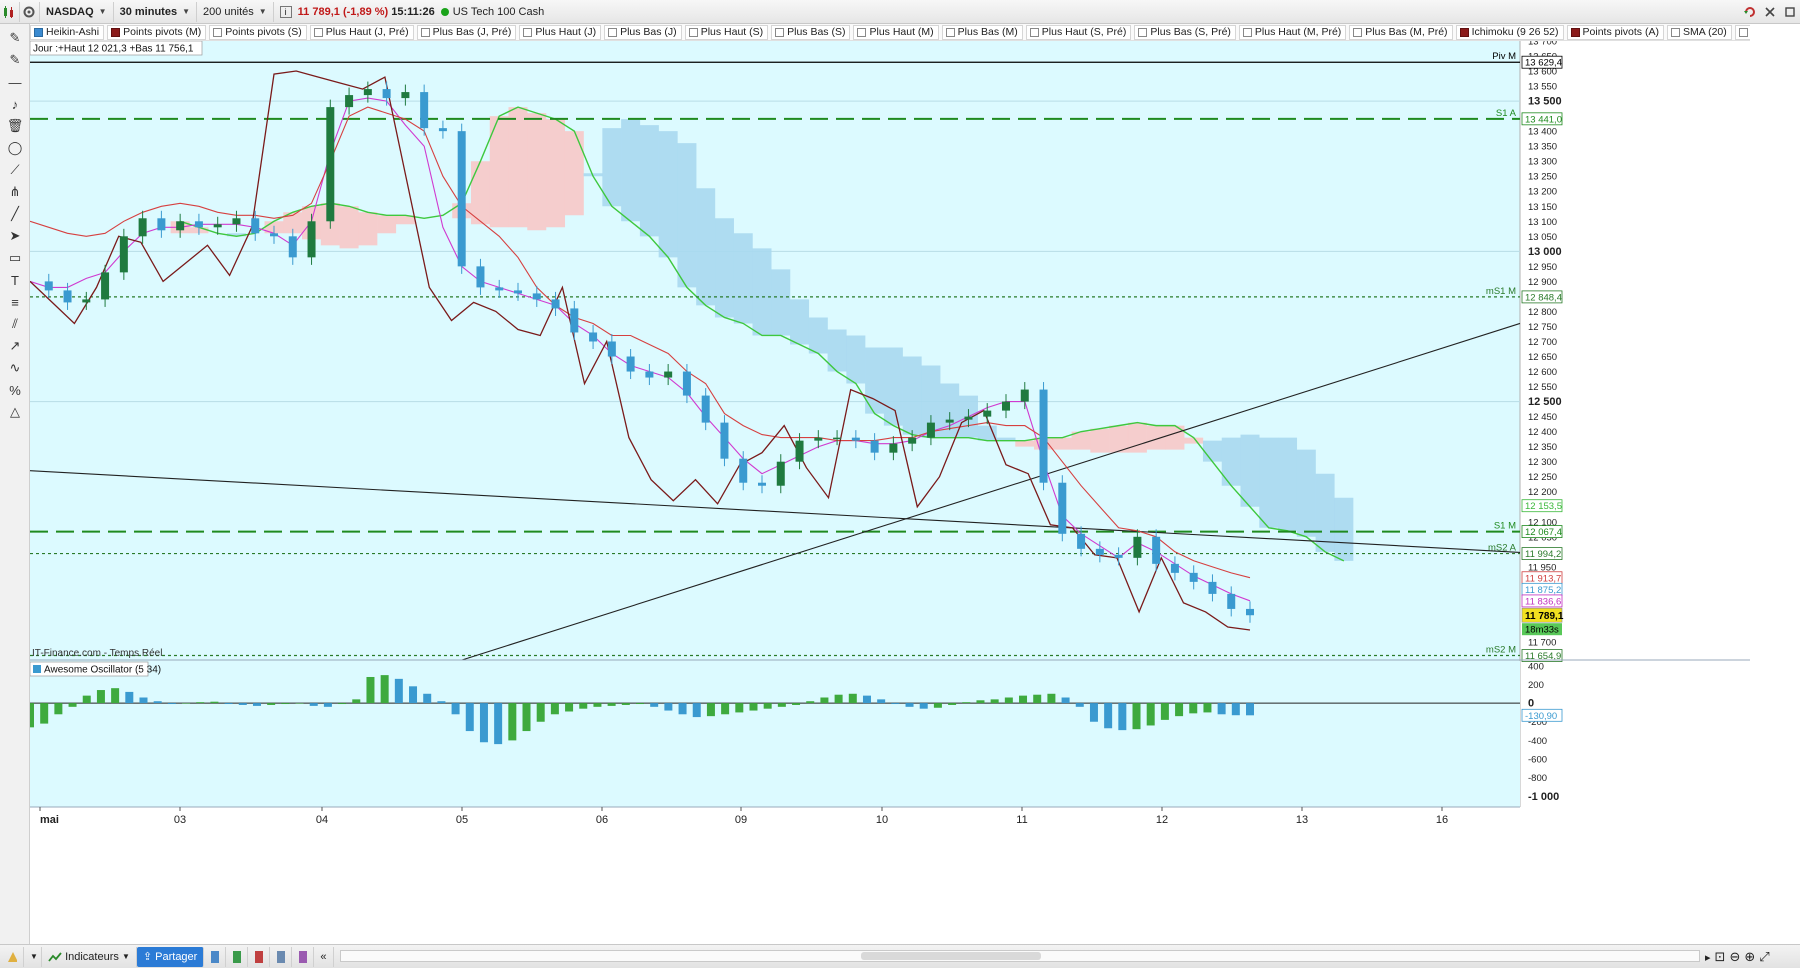 The image size is (1800, 968). Describe the element at coordinates (33, 956) in the screenshot. I see `menu-button: ▼` at that location.